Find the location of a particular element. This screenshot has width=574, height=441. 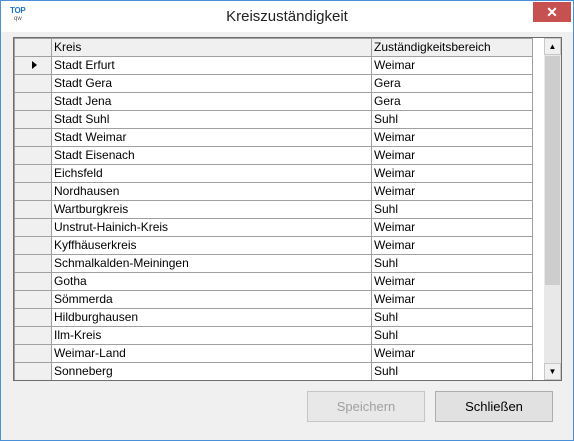

close-window-button: ✕ is located at coordinates (552, 12).